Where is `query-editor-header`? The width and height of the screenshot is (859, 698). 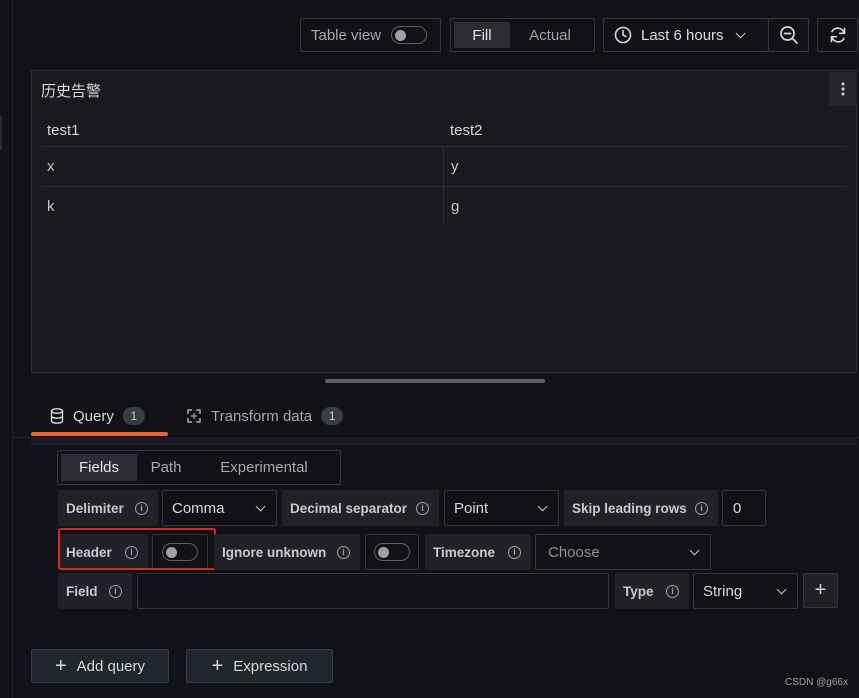 query-editor-header is located at coordinates (444, 441).